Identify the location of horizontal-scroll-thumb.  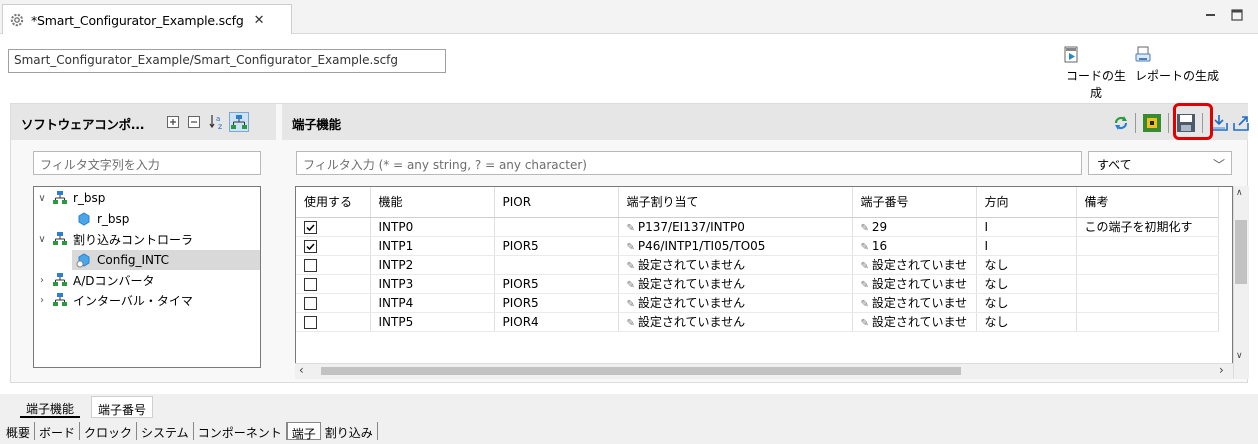
(641, 371).